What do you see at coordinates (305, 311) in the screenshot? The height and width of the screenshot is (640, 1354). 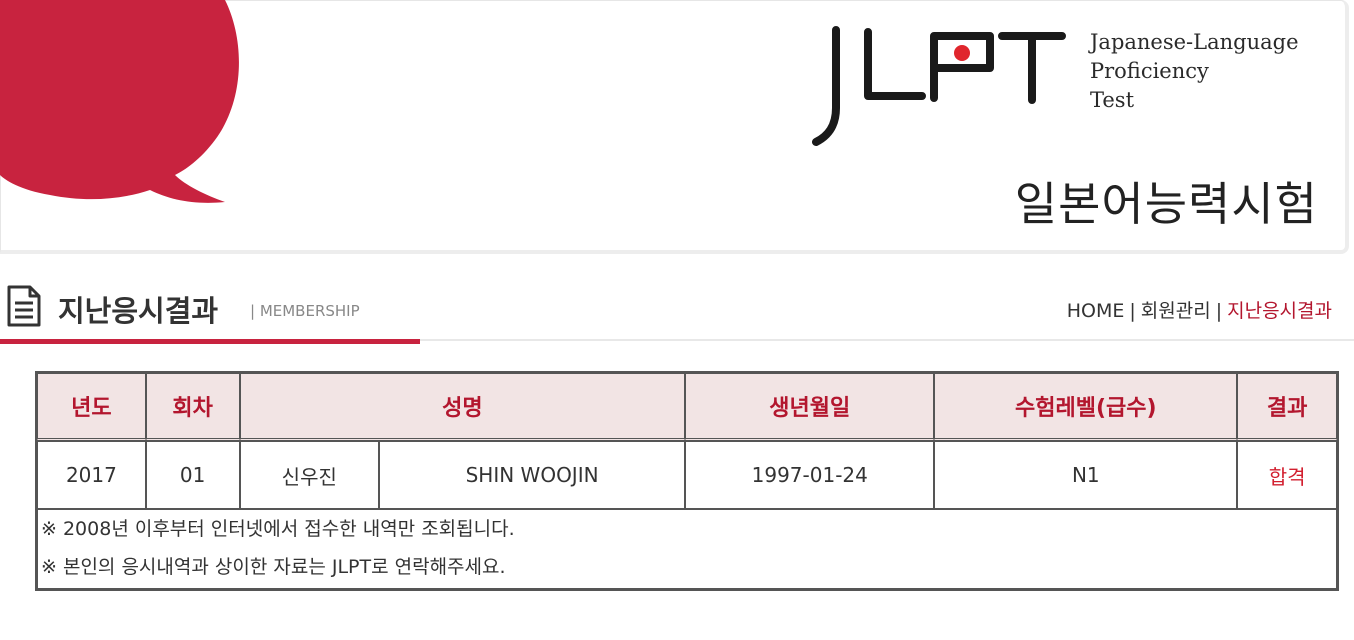 I see `page-subtitle: | MEMBERSHIP` at bounding box center [305, 311].